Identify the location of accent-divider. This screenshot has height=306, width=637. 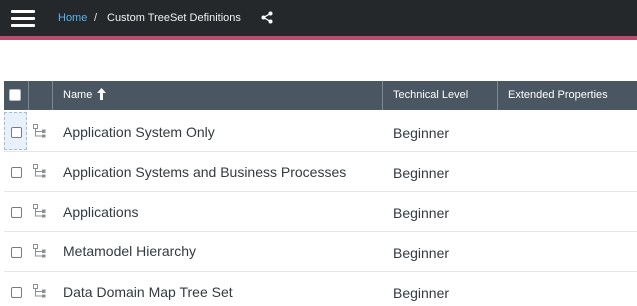
(318, 38).